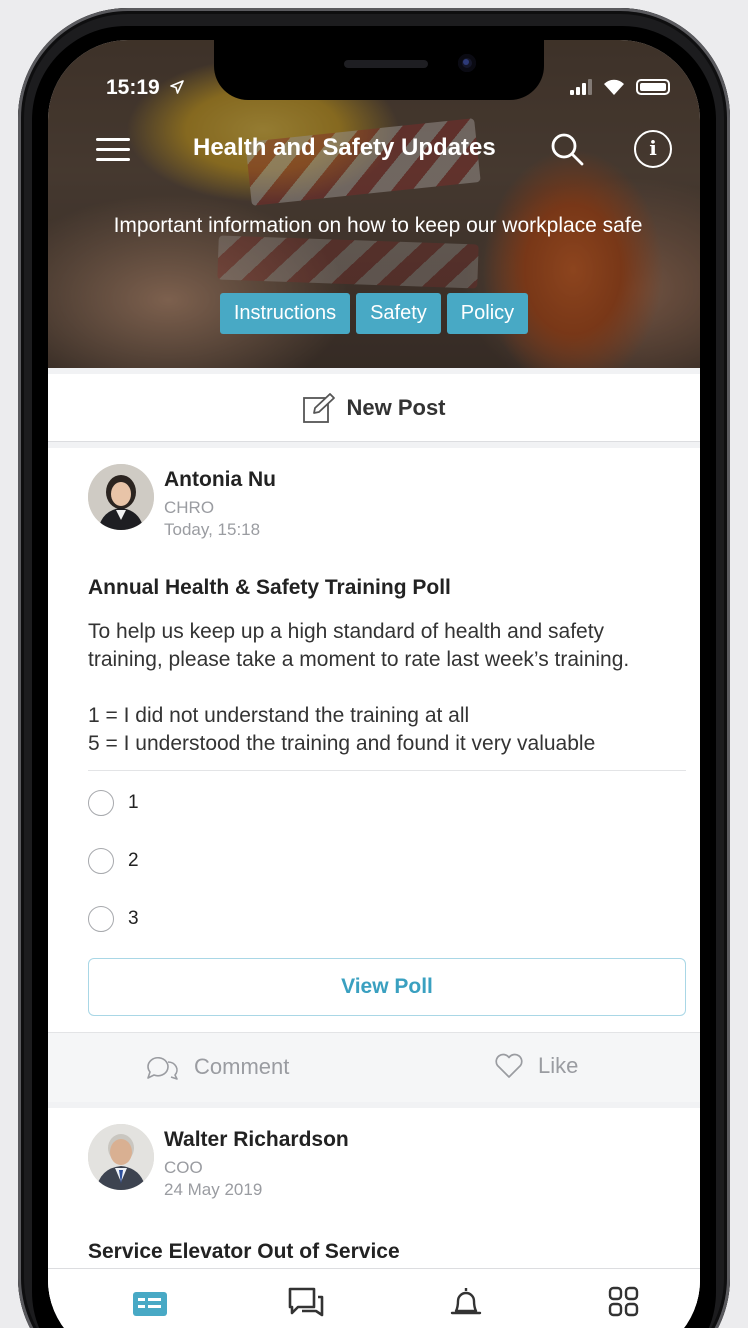 The image size is (748, 1328). Describe the element at coordinates (176, 87) in the screenshot. I see `location-arrow-icon` at that location.